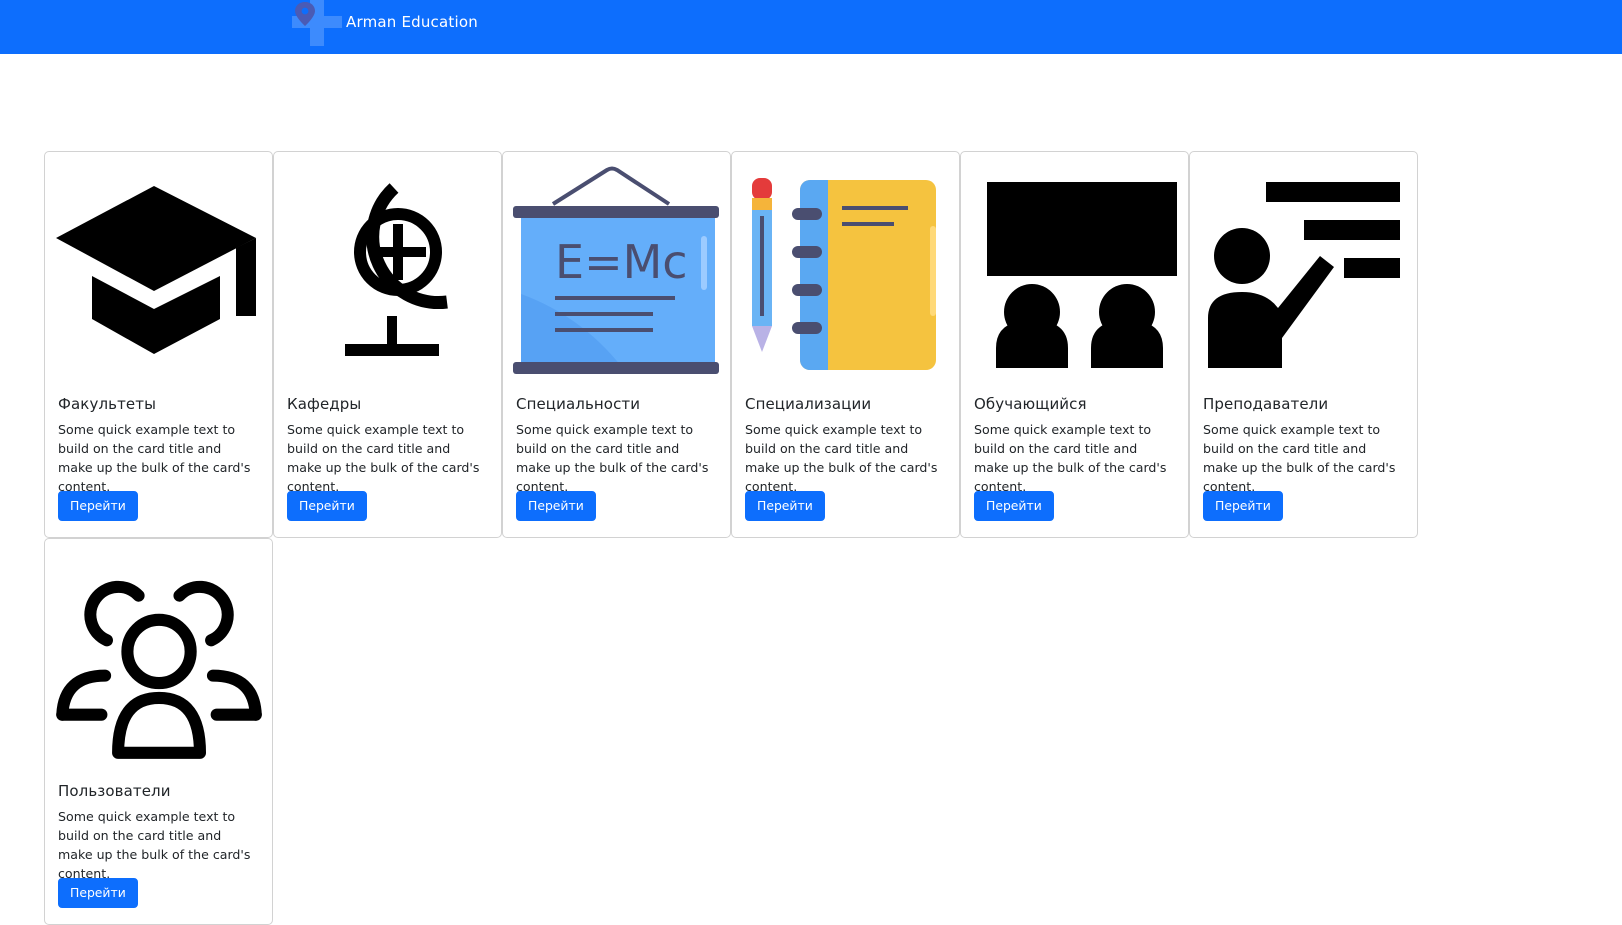  Describe the element at coordinates (1030, 404) in the screenshot. I see `card-title: Обучающийся` at that location.